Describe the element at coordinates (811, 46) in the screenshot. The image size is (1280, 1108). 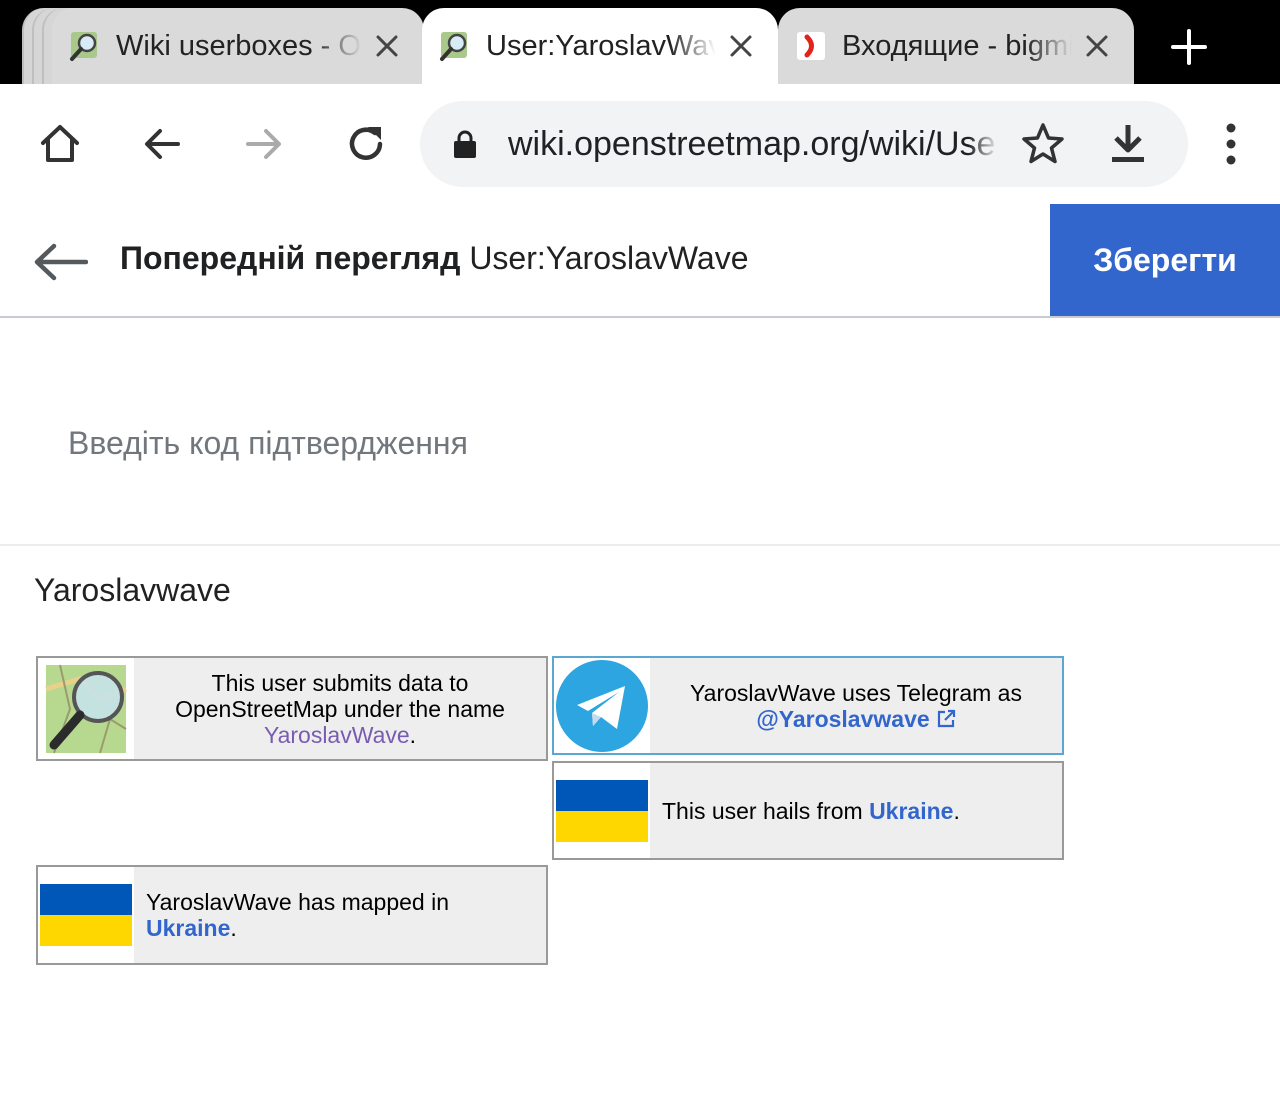
I see `mail-icon` at that location.